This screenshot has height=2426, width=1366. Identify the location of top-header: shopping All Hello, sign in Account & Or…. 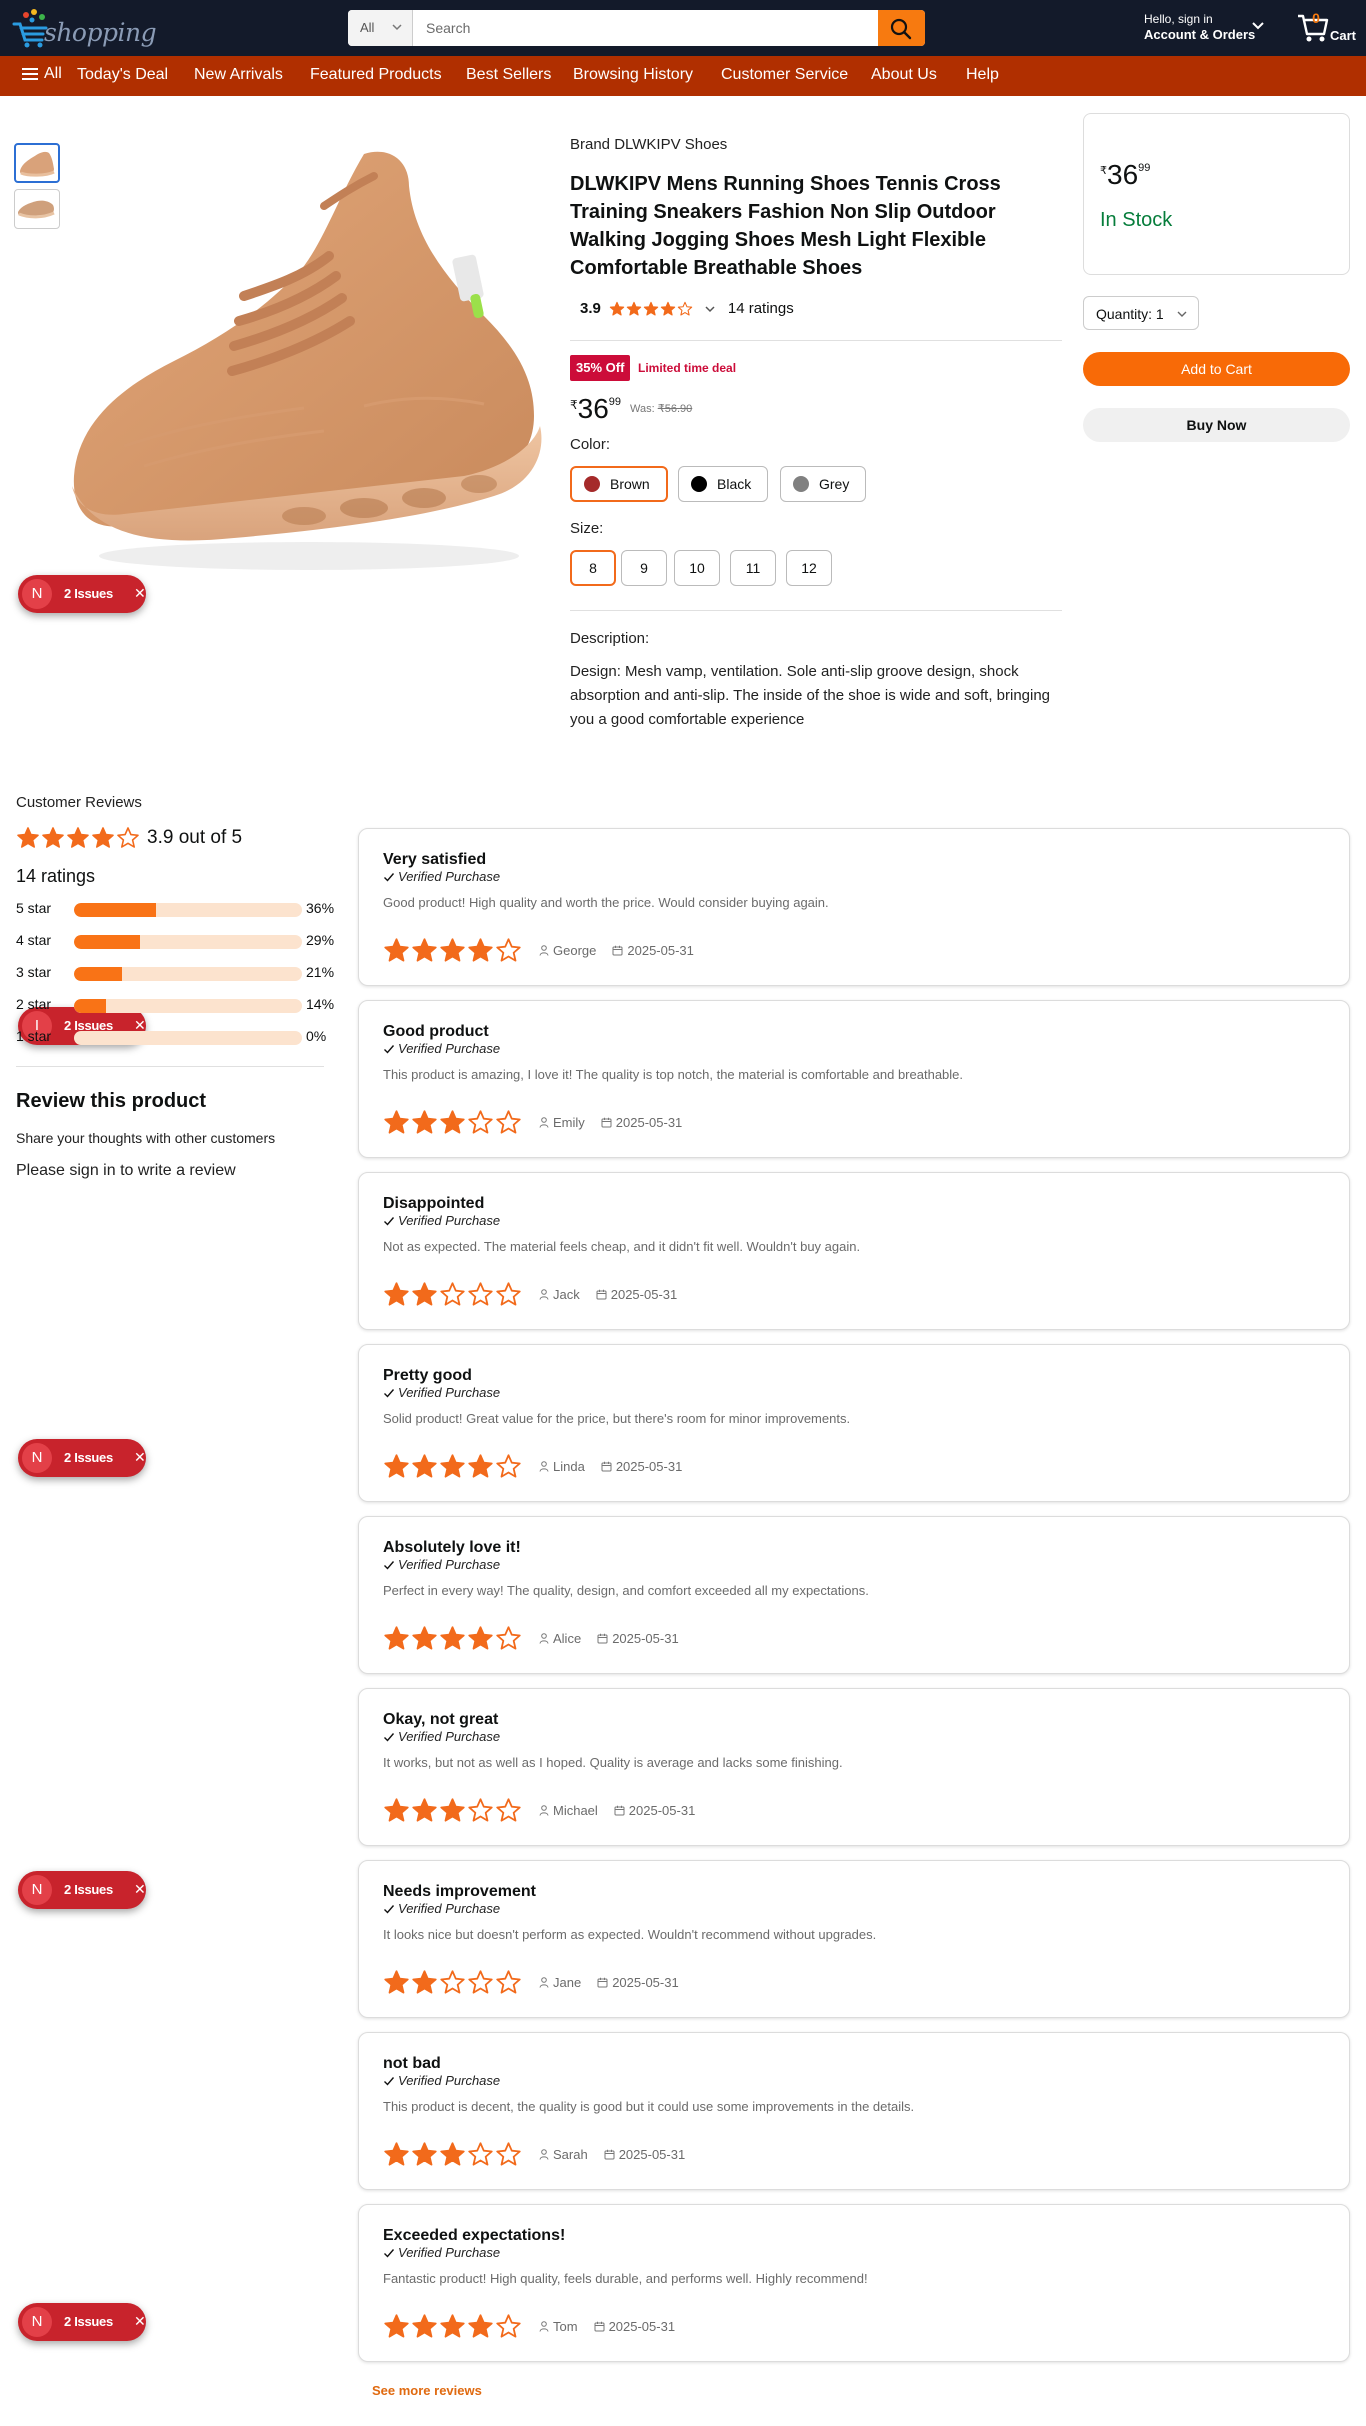
(683, 28).